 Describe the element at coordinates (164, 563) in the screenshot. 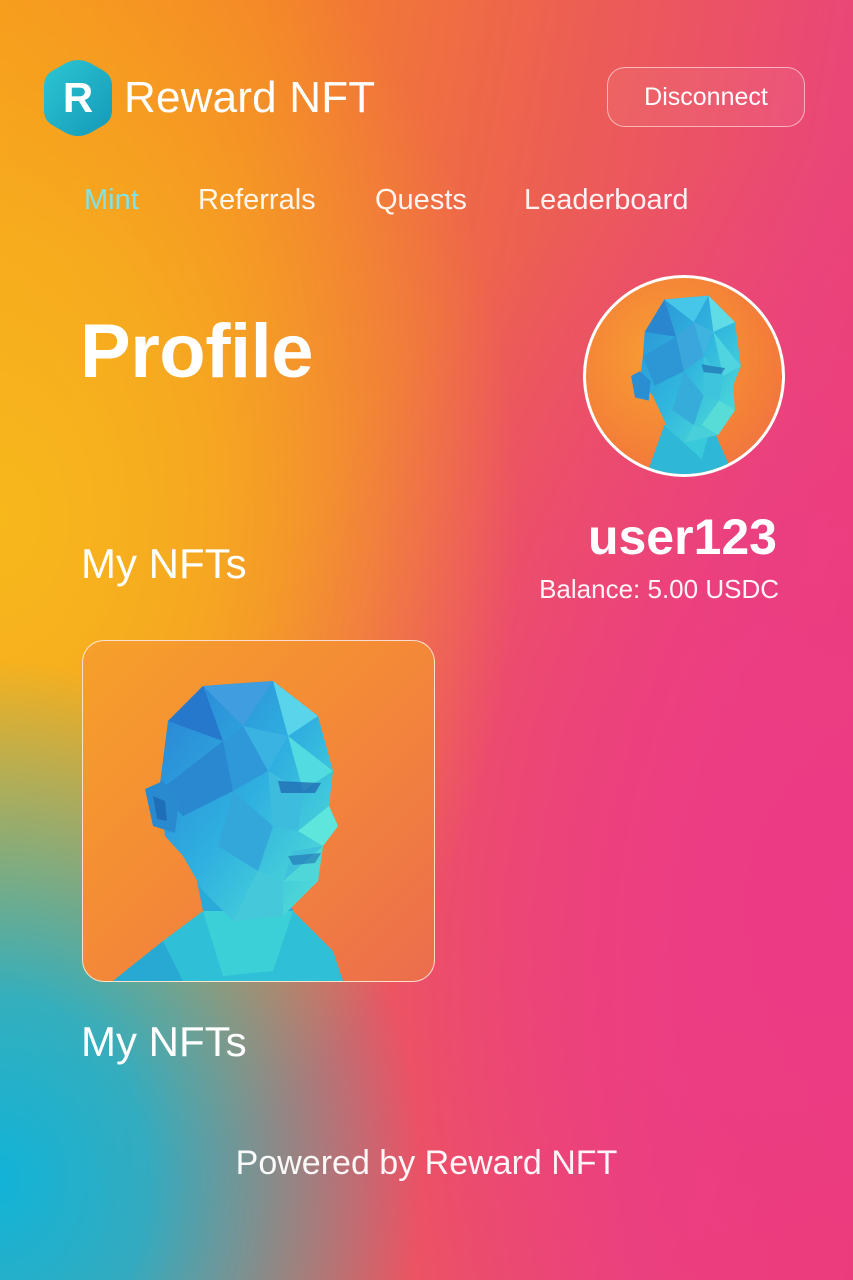

I see `my-nfts-heading: My NFTs` at that location.